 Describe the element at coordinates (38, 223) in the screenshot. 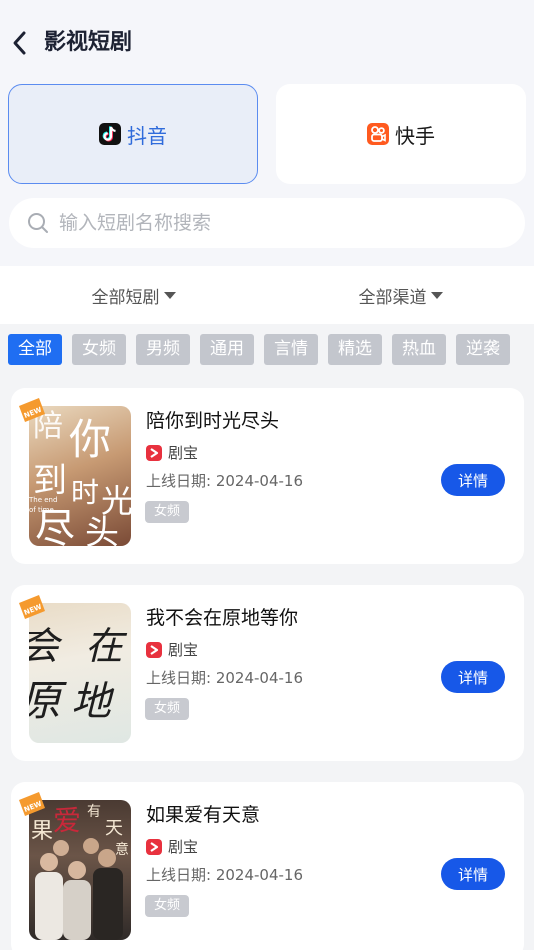

I see `search-icon` at that location.